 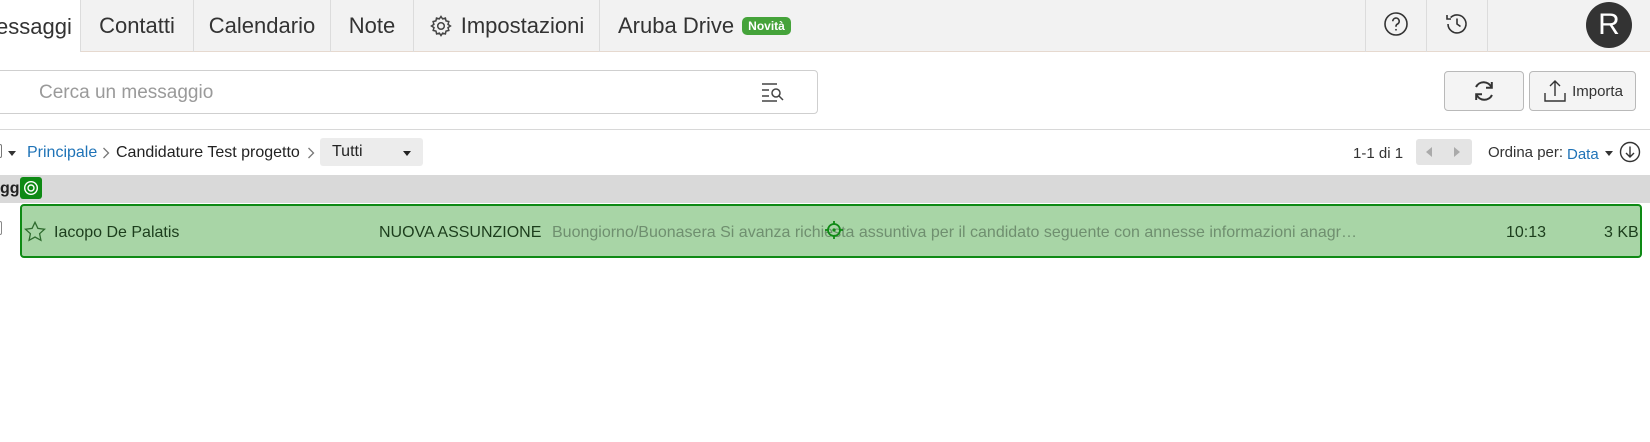 What do you see at coordinates (1630, 154) in the screenshot?
I see `sort-direction-icon` at bounding box center [1630, 154].